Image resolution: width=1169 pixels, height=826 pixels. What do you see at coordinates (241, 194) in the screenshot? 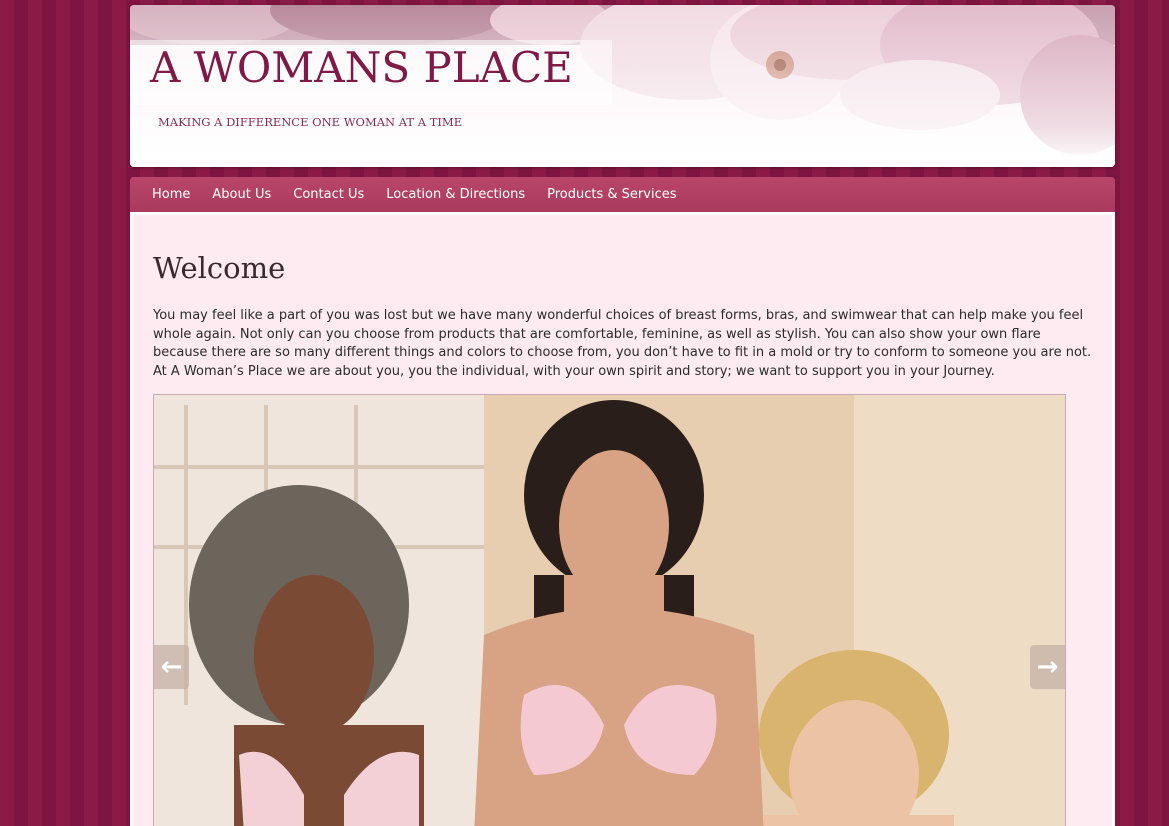
I see `nav-about-us: About Us` at bounding box center [241, 194].